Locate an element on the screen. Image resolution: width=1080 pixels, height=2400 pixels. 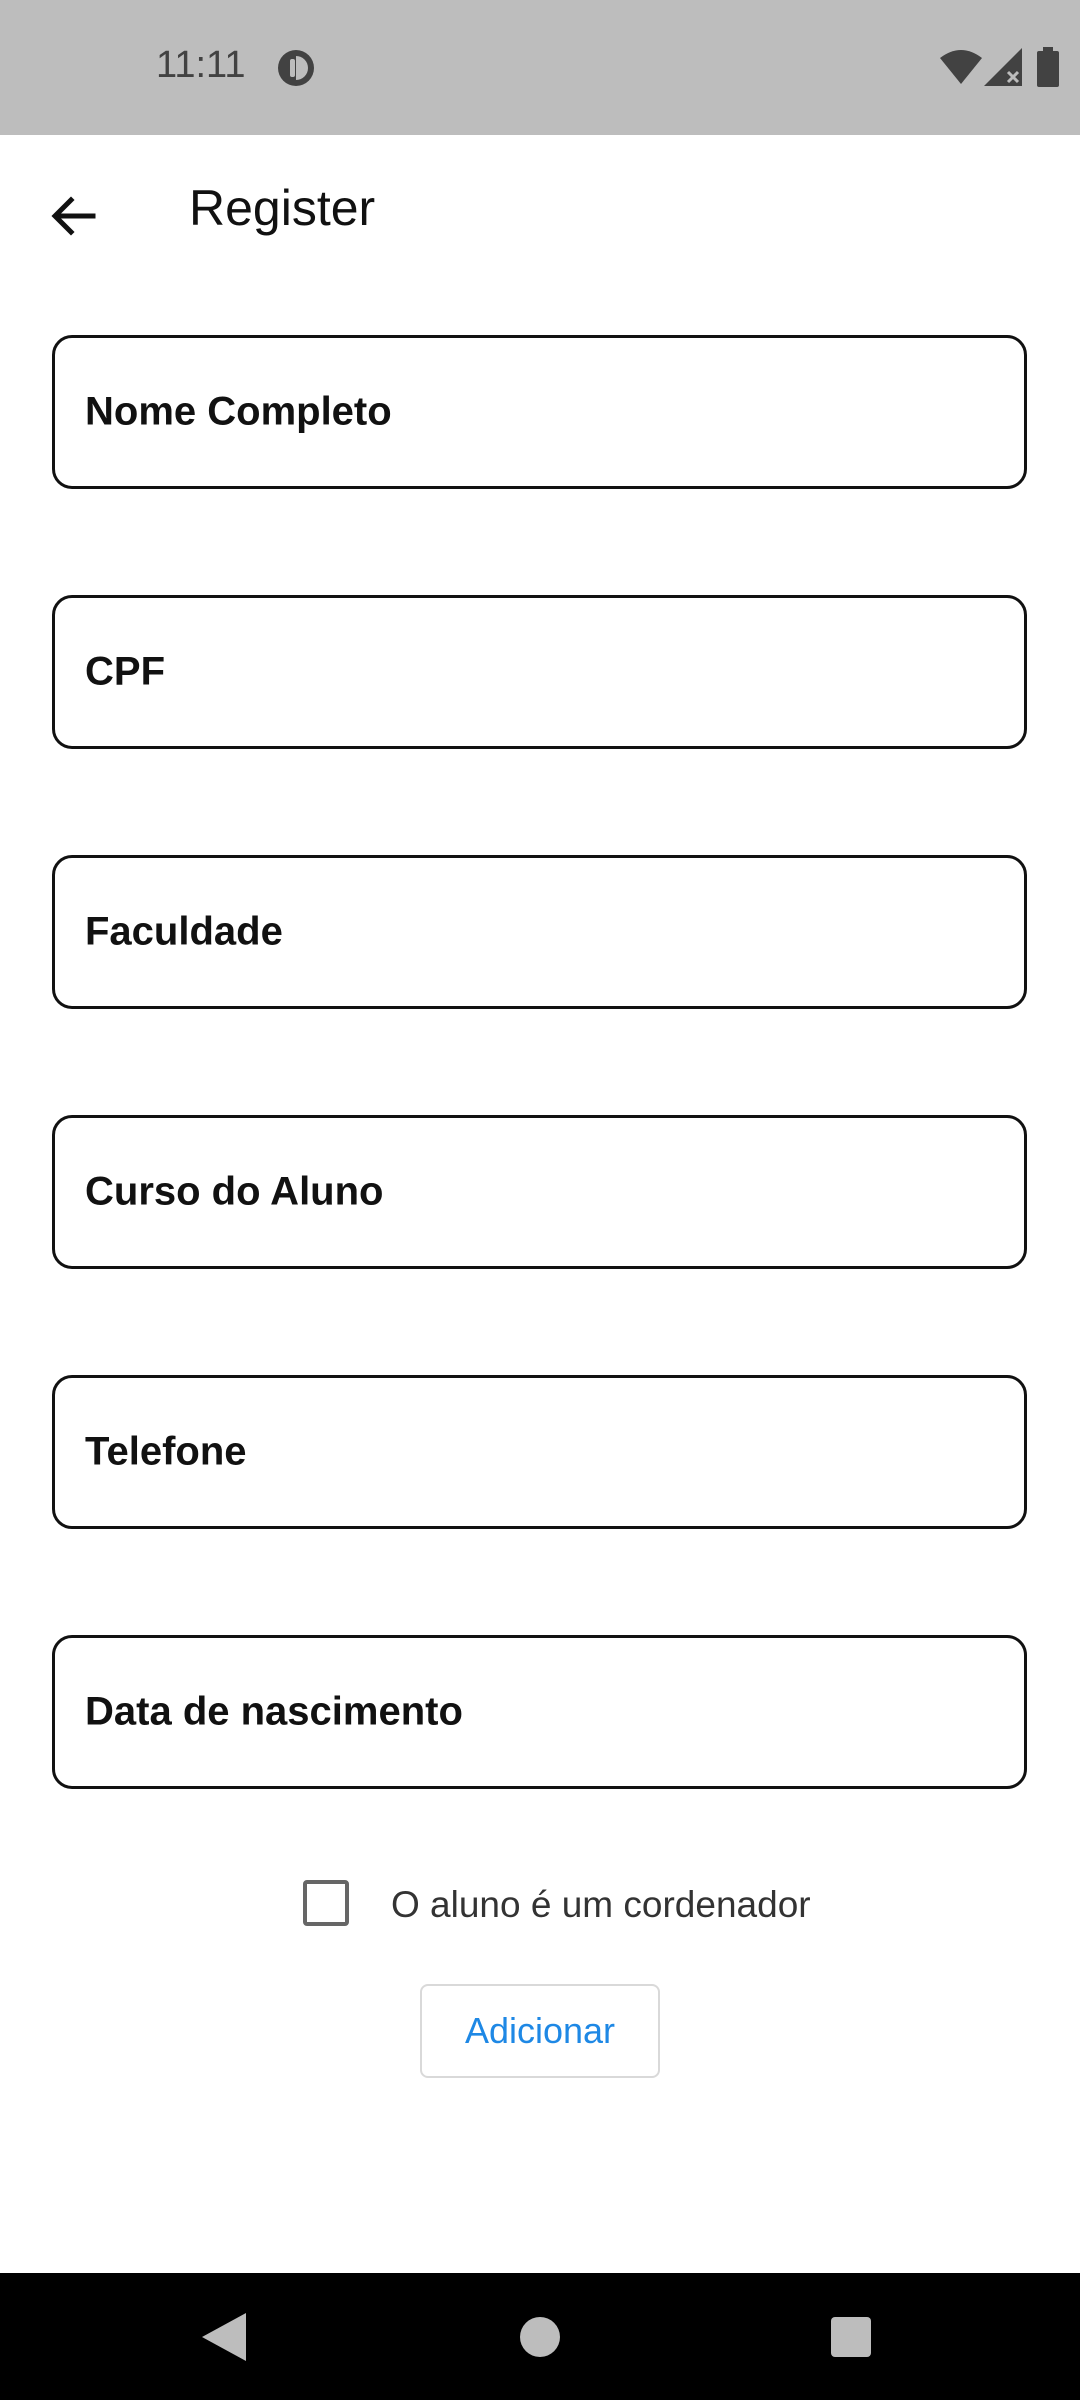
add-button: Adicionar is located at coordinates (540, 2031).